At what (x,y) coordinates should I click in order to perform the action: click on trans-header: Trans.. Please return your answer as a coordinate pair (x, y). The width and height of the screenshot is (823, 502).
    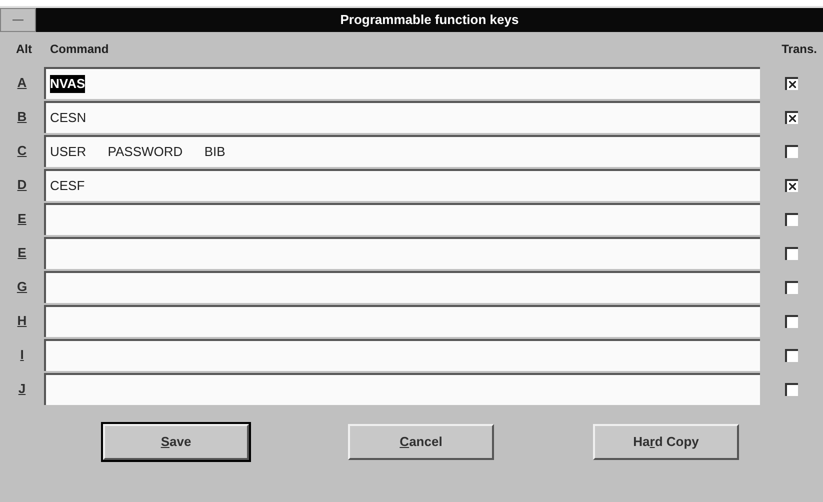
    Looking at the image, I should click on (799, 49).